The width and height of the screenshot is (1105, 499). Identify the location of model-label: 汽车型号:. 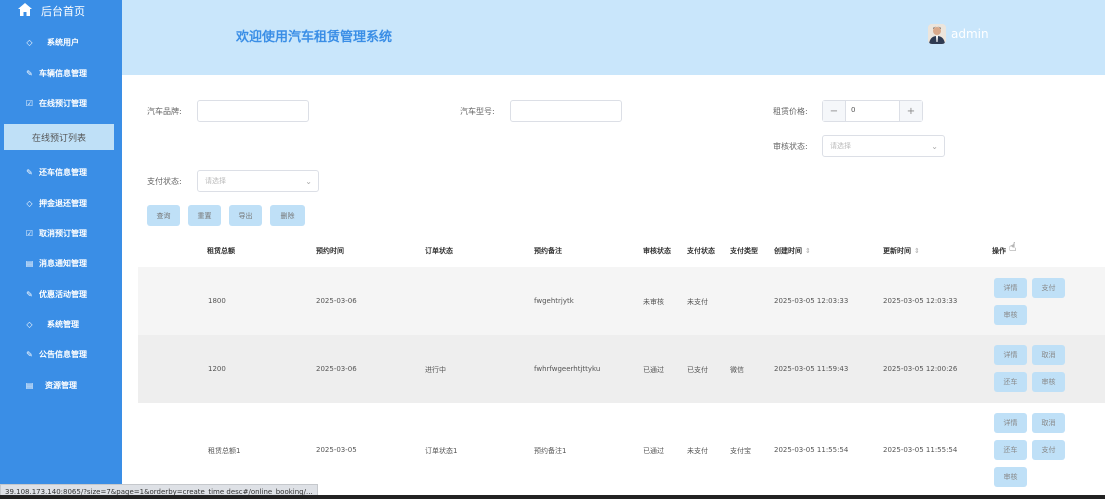
(477, 111).